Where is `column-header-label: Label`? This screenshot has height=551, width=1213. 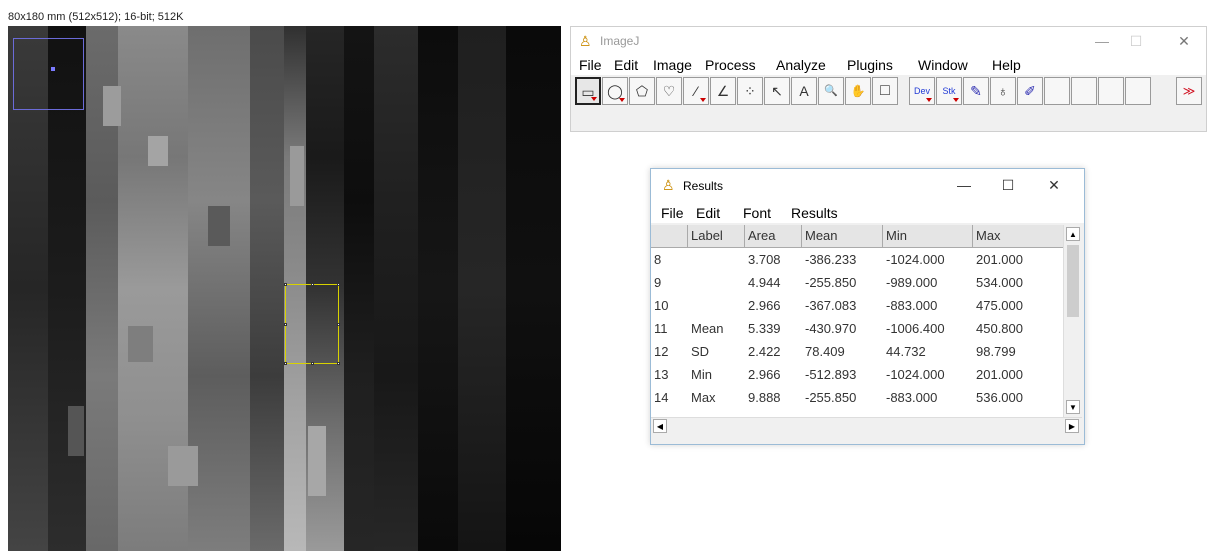 column-header-label: Label is located at coordinates (715, 236).